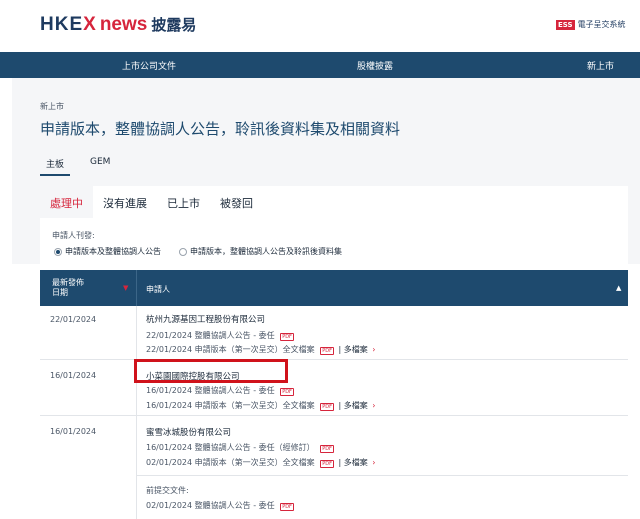  I want to click on status-tabs: 處理中 沒有進展 已上市 被發回, so click(151, 202).